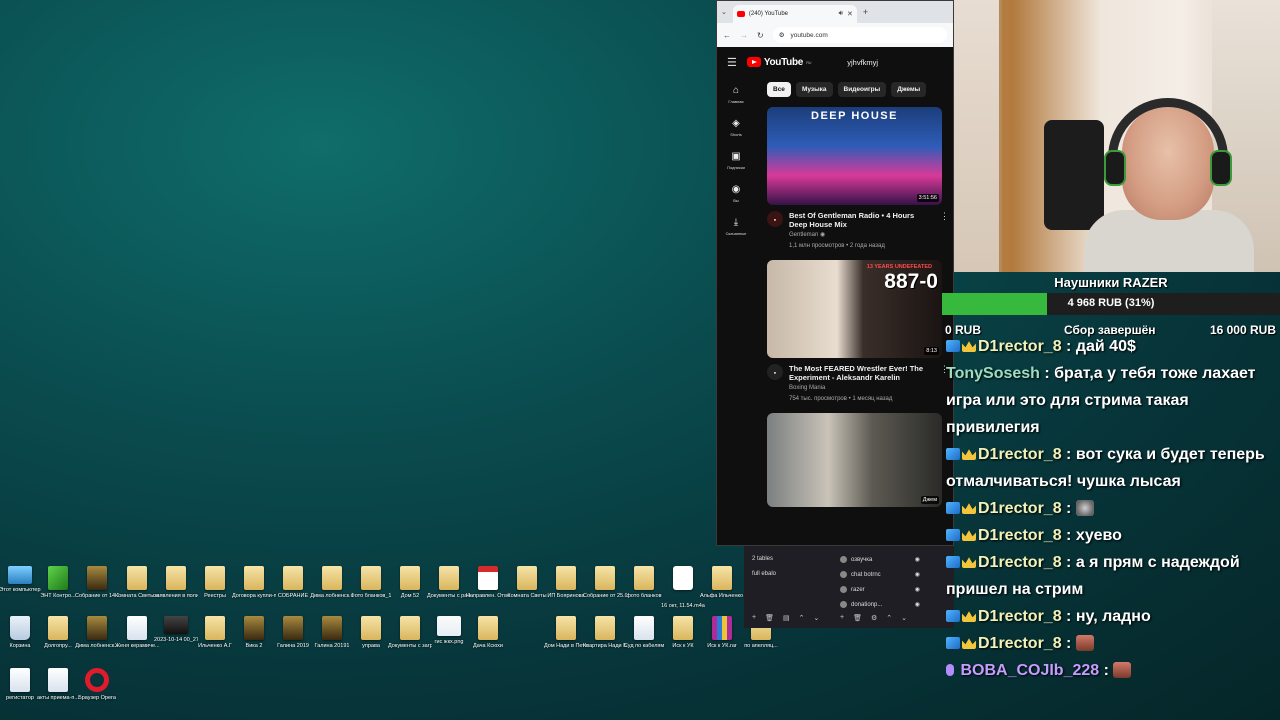 This screenshot has height=720, width=1280. Describe the element at coordinates (215, 583) in the screenshot. I see `desktop-icon: Реестры` at that location.